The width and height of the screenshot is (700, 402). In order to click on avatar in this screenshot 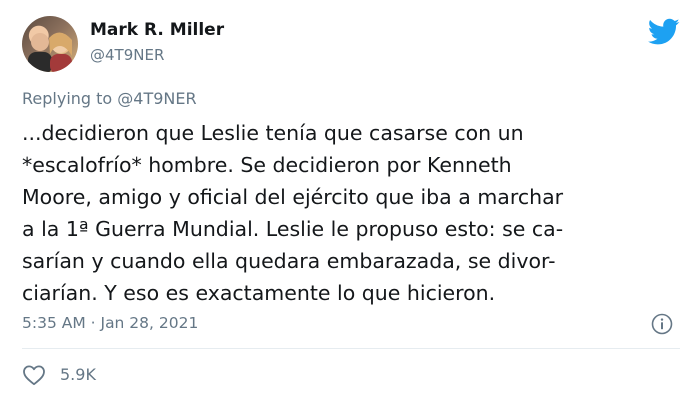, I will do `click(50, 44)`.